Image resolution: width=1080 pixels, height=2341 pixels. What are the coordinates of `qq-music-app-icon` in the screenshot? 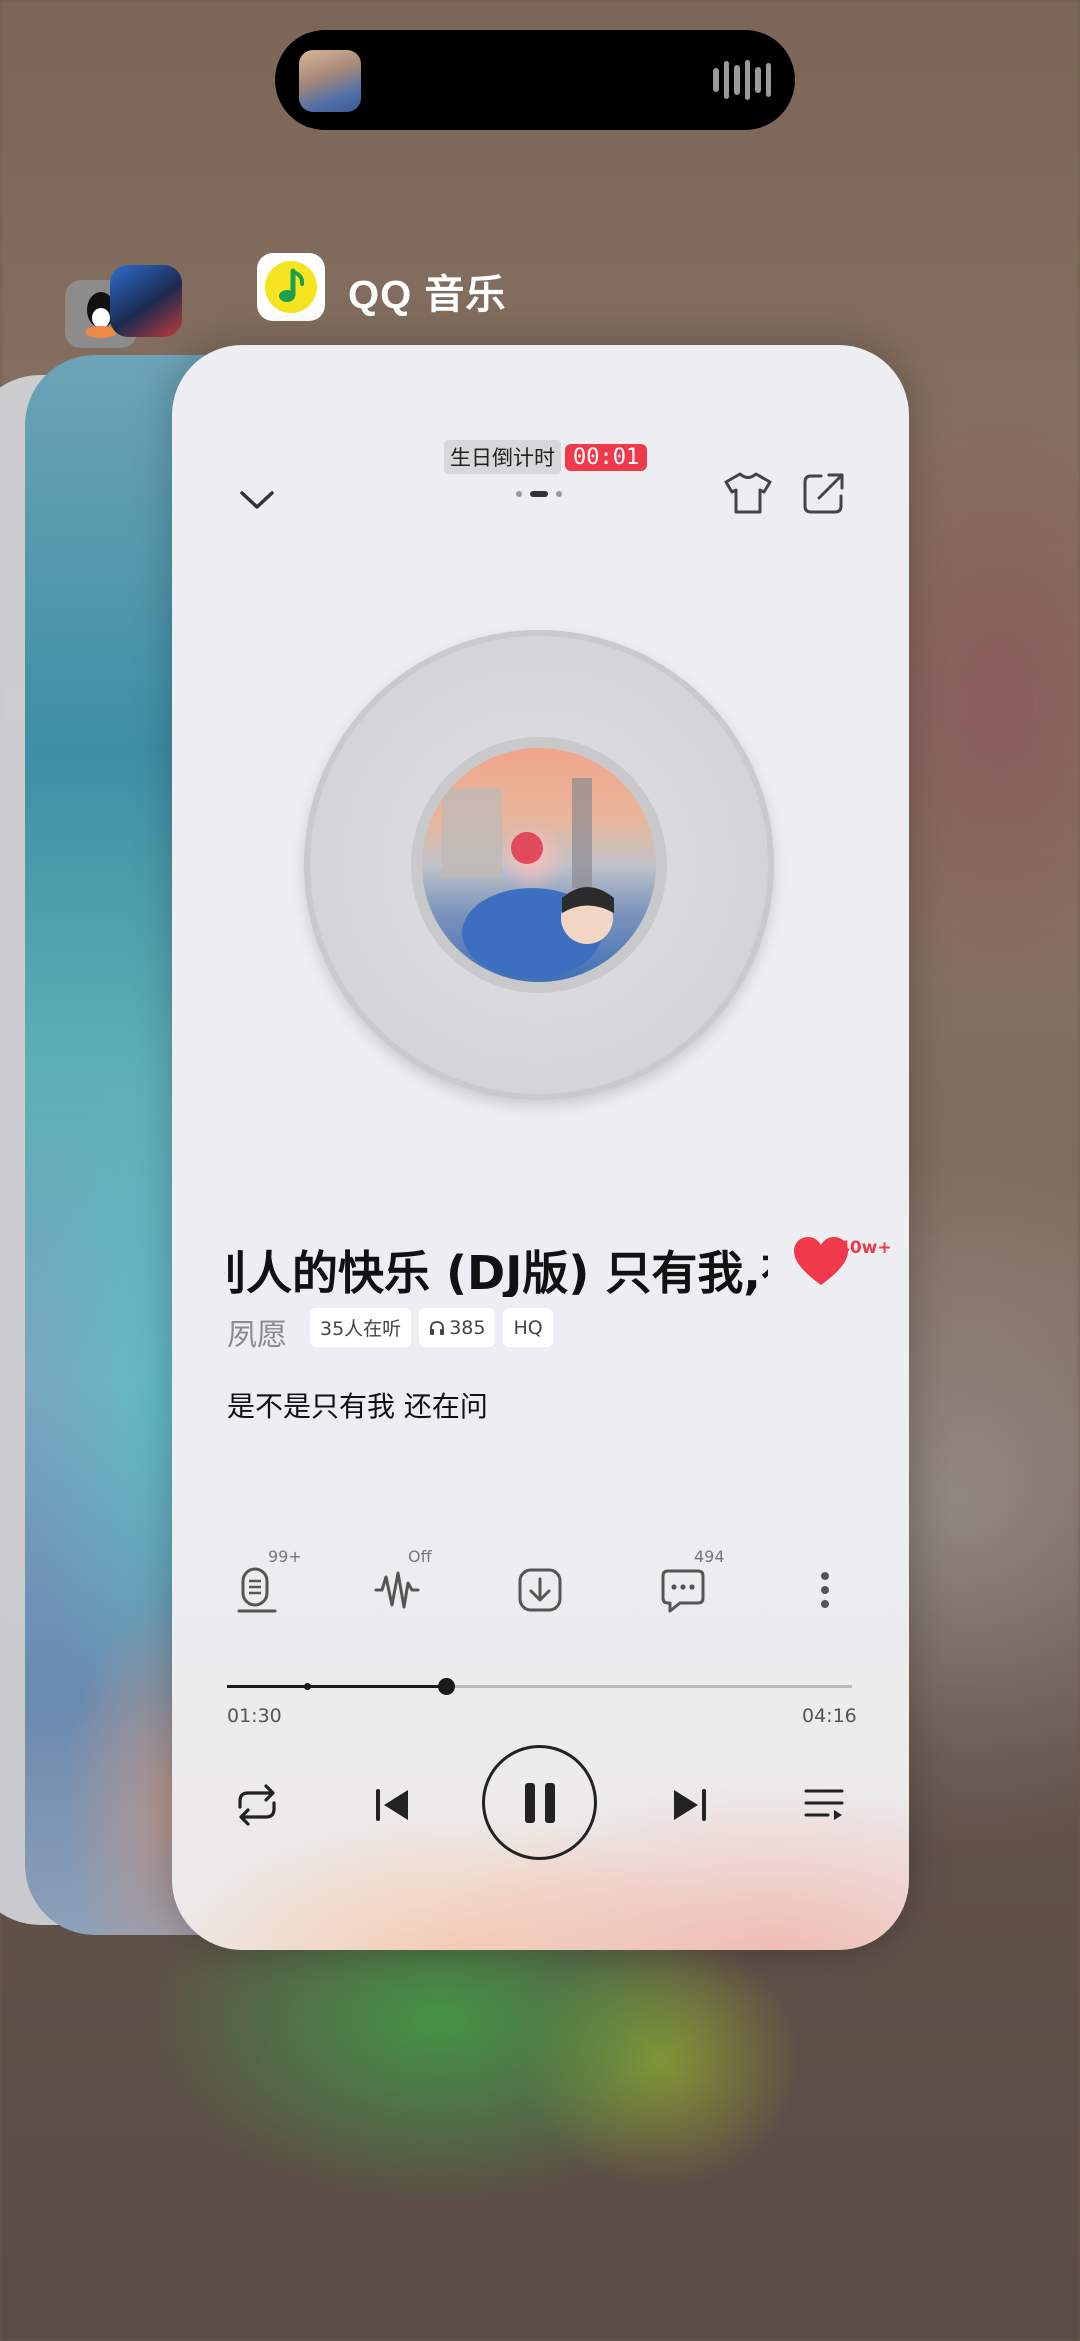 It's located at (291, 287).